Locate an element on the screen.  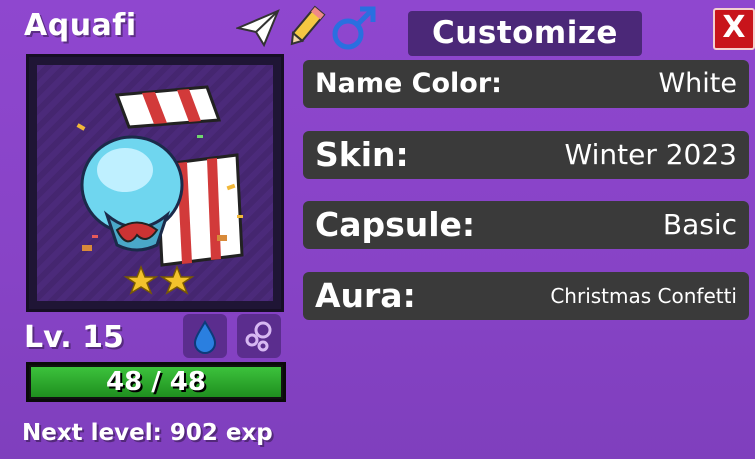
pencil-icon is located at coordinates (306, 27).